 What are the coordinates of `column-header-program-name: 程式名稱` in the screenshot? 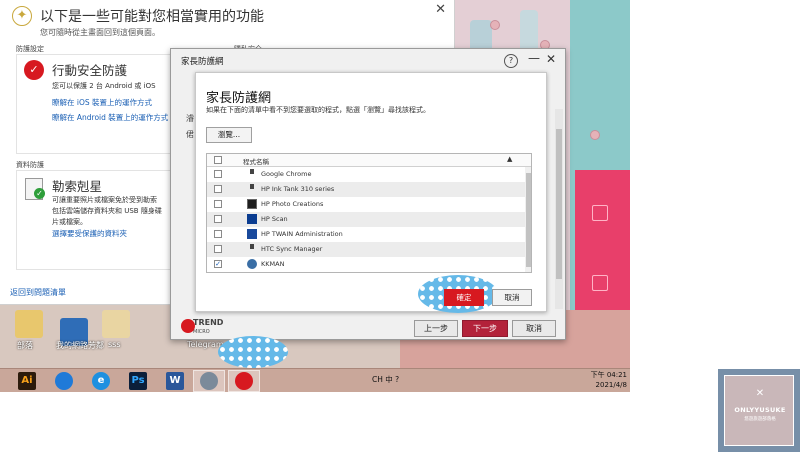 It's located at (256, 161).